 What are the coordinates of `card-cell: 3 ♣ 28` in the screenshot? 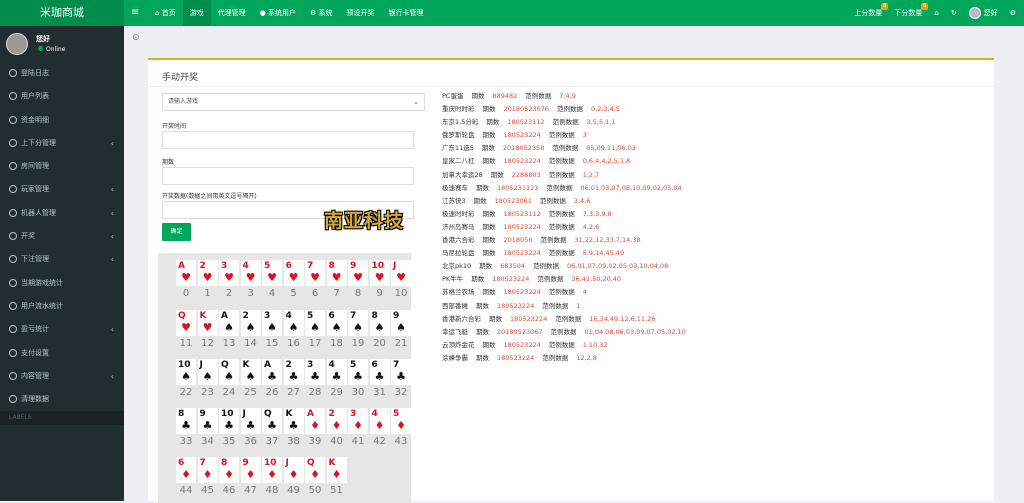 It's located at (315, 379).